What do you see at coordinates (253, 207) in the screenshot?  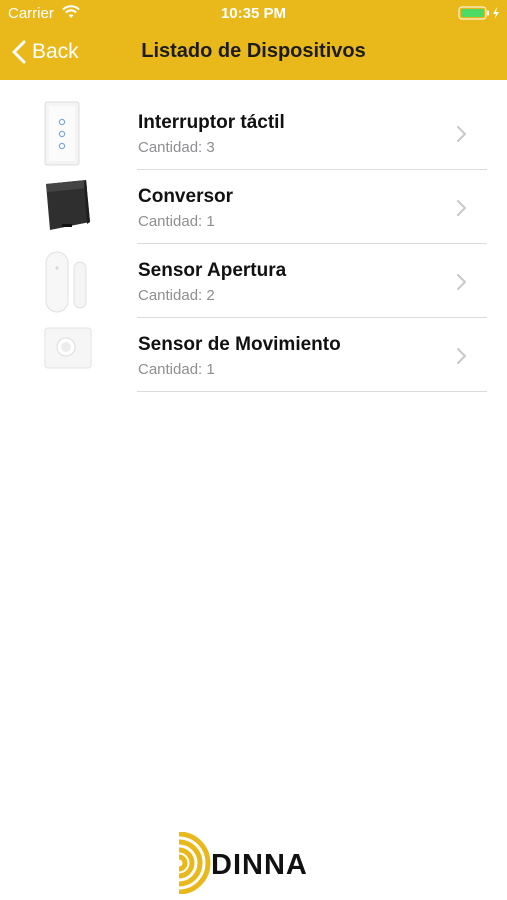 I see `device-row-conversor: Conversor Cantidad: 1` at bounding box center [253, 207].